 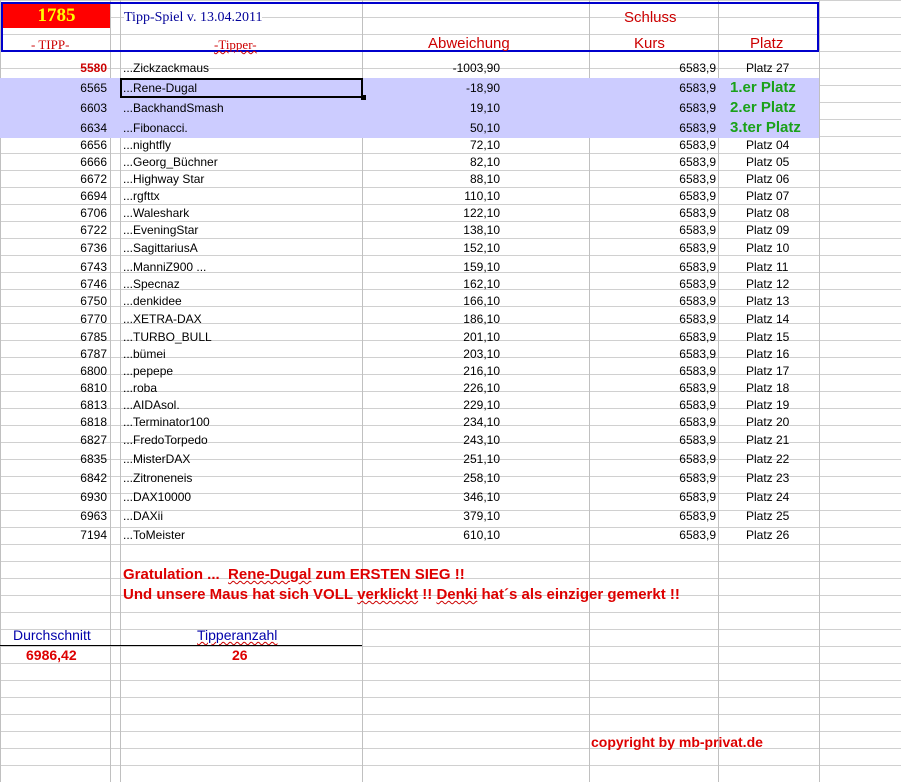 What do you see at coordinates (237, 635) in the screenshot?
I see `tipper-count-label: Tipperanzahl` at bounding box center [237, 635].